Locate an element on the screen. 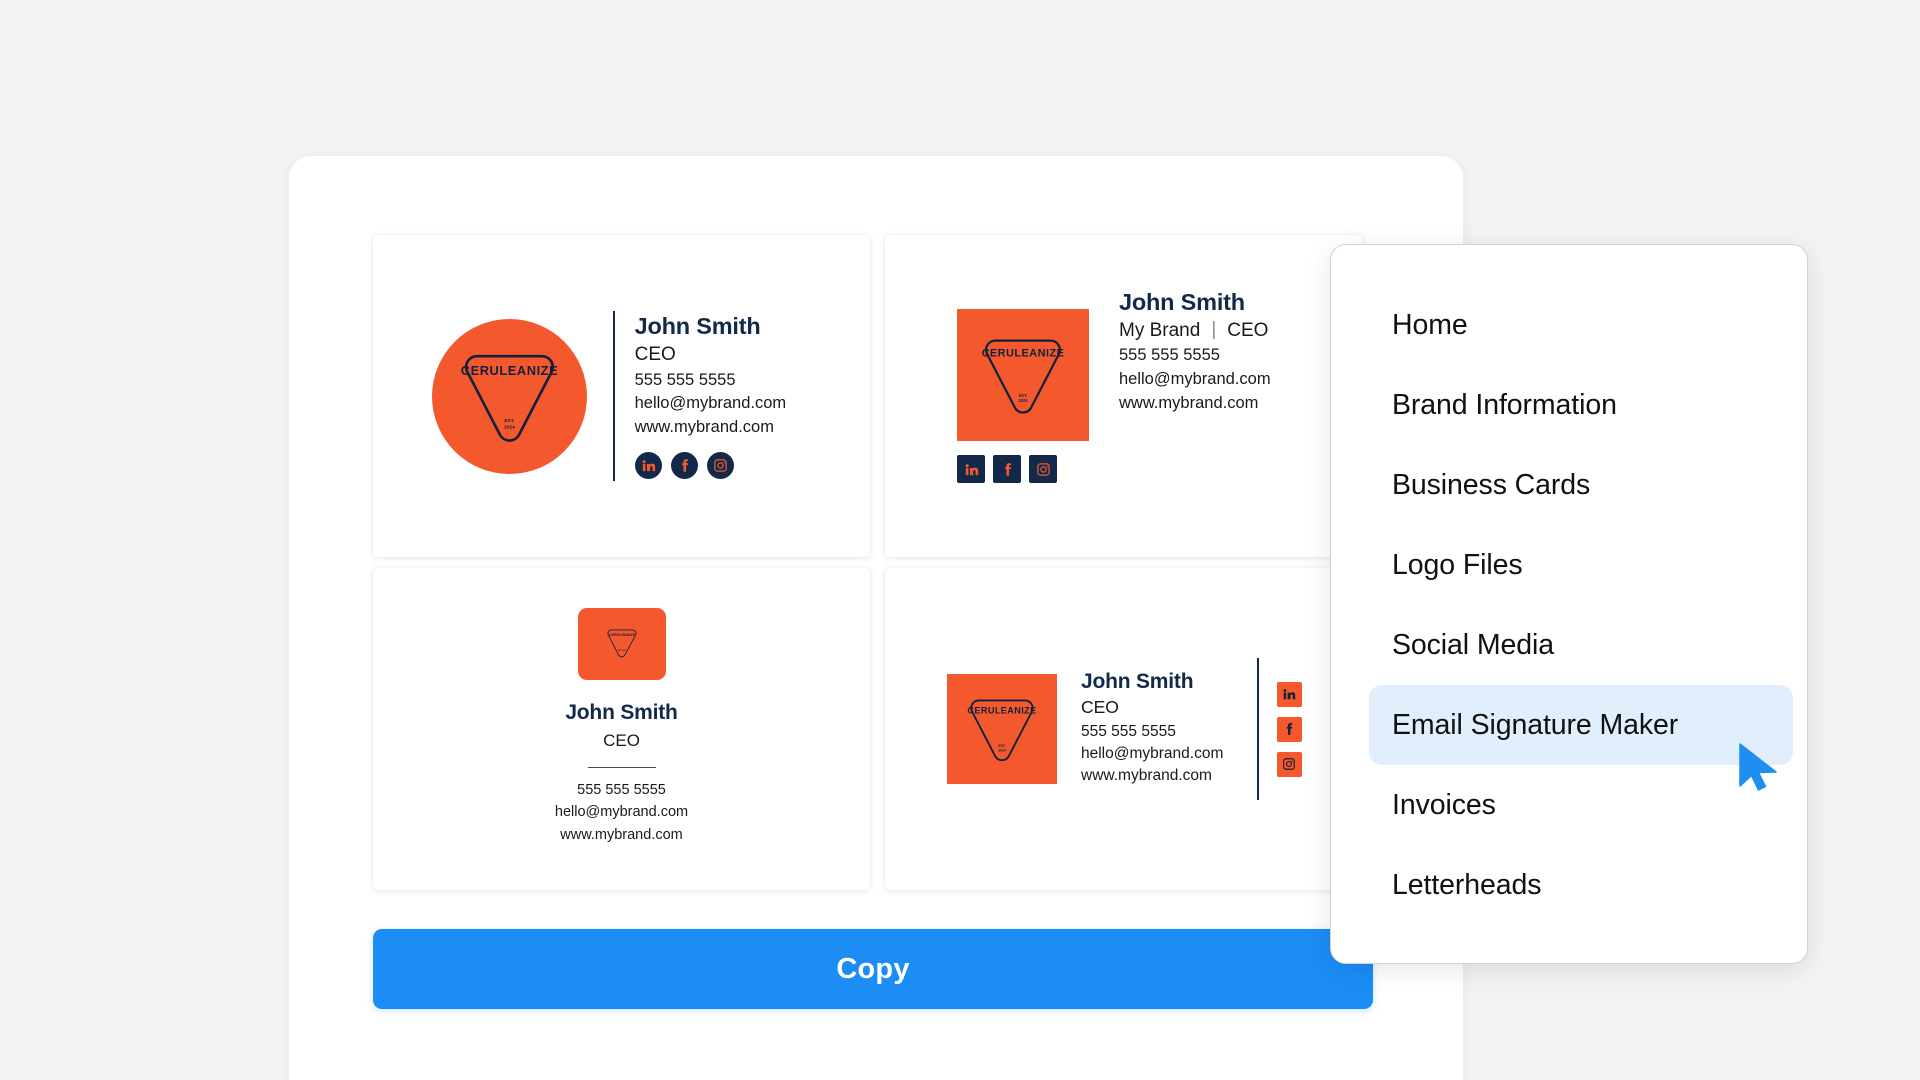  menu-item-email-signature-maker: Email Signature Maker is located at coordinates (1581, 725).